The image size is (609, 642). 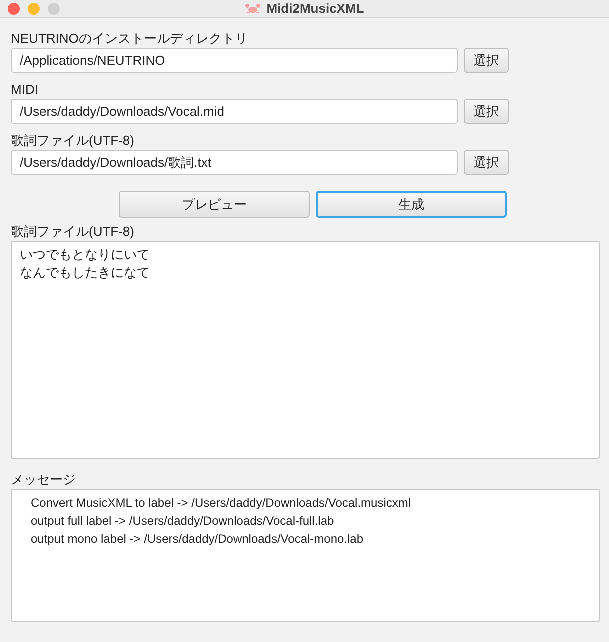 What do you see at coordinates (14, 8) in the screenshot?
I see `close-button` at bounding box center [14, 8].